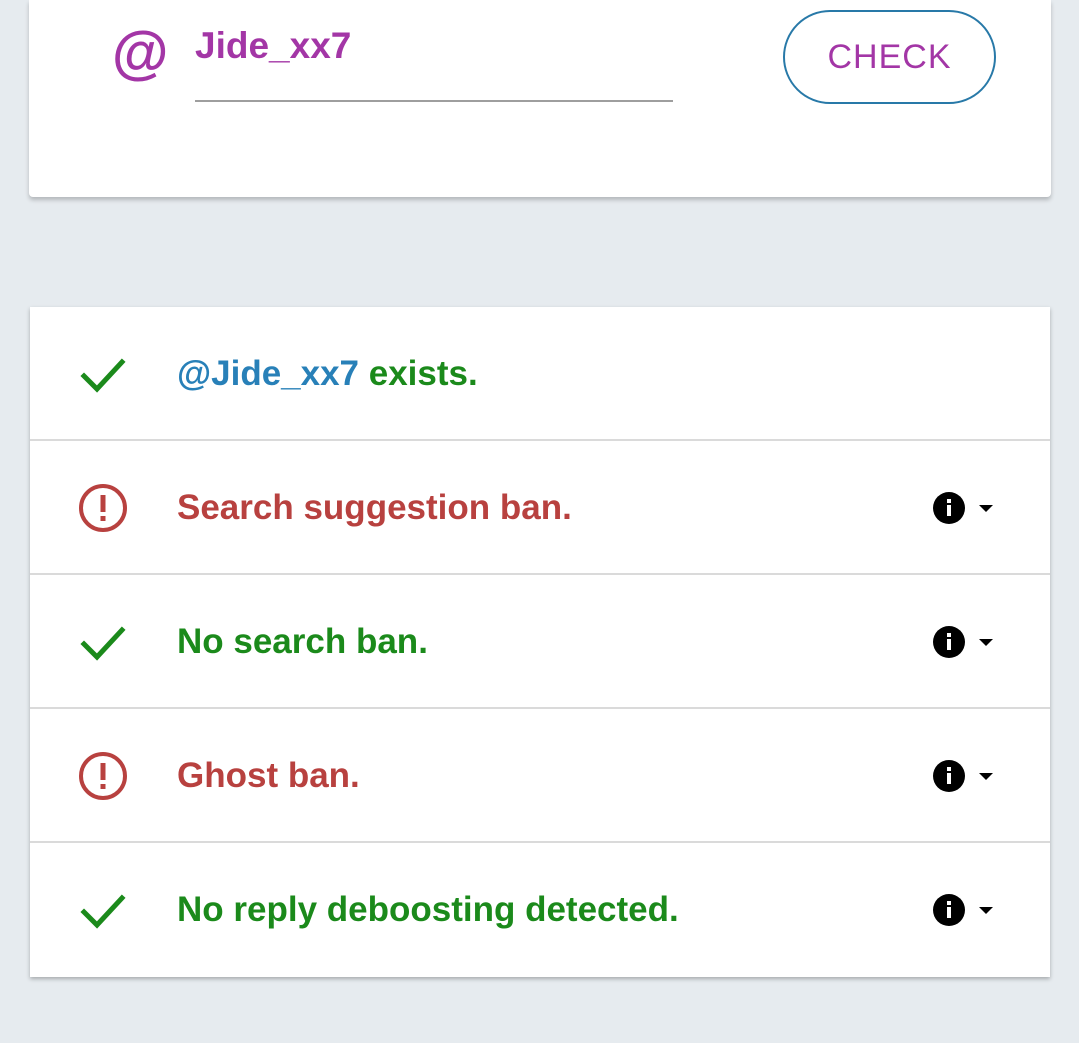  I want to click on result-text: @Jide_xx7 exists., so click(327, 374).